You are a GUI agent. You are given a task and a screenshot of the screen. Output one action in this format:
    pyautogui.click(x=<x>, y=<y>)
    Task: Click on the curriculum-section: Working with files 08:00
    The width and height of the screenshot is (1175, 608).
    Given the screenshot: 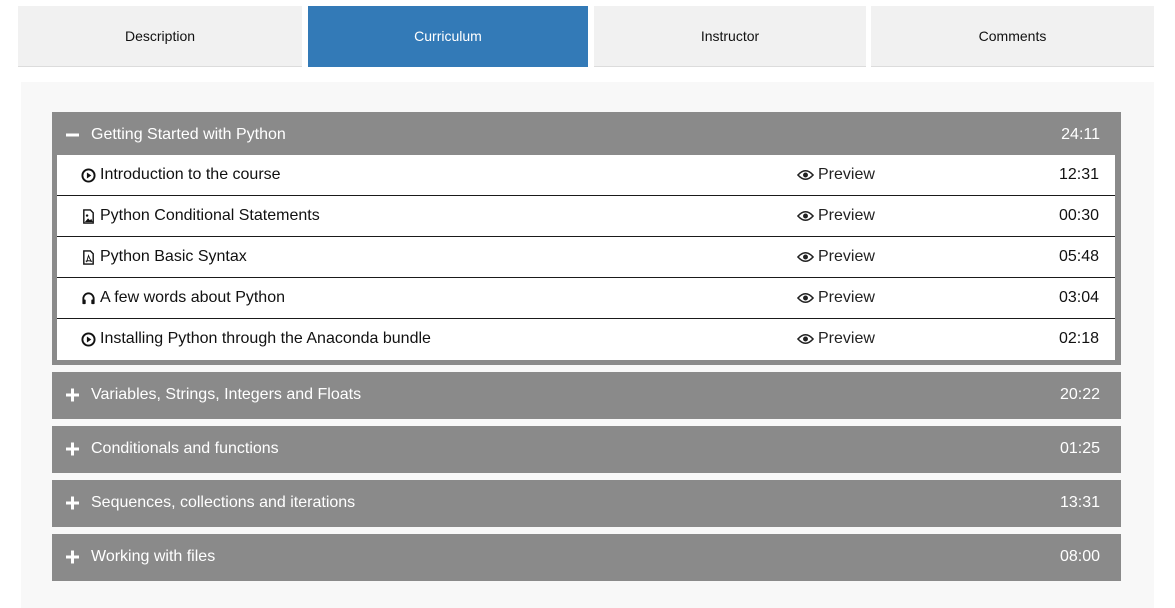 What is the action you would take?
    pyautogui.click(x=586, y=557)
    